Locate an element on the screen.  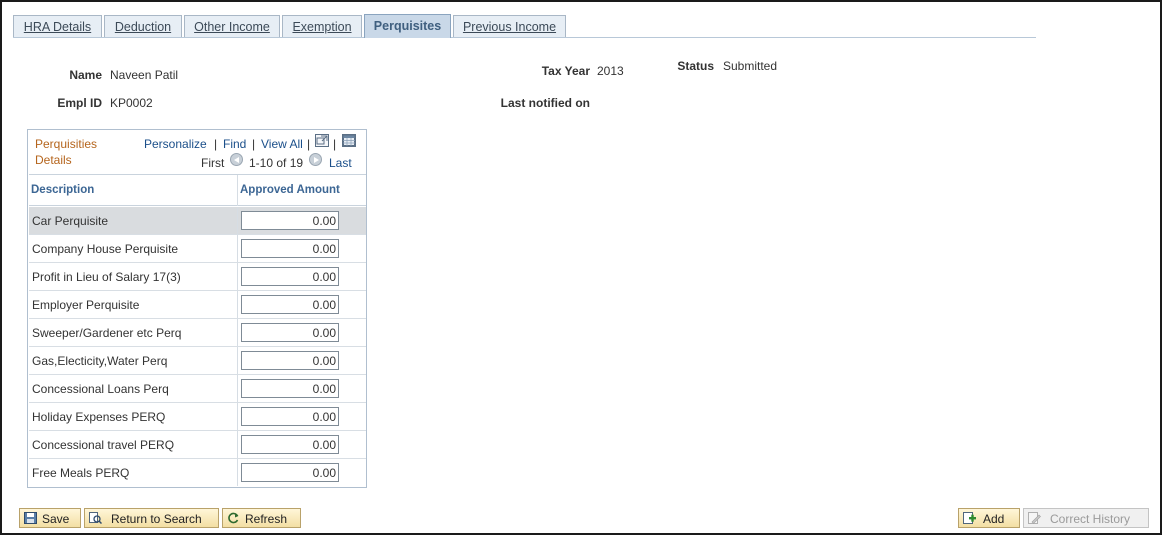
last-notified-label: Last notified on is located at coordinates (545, 103).